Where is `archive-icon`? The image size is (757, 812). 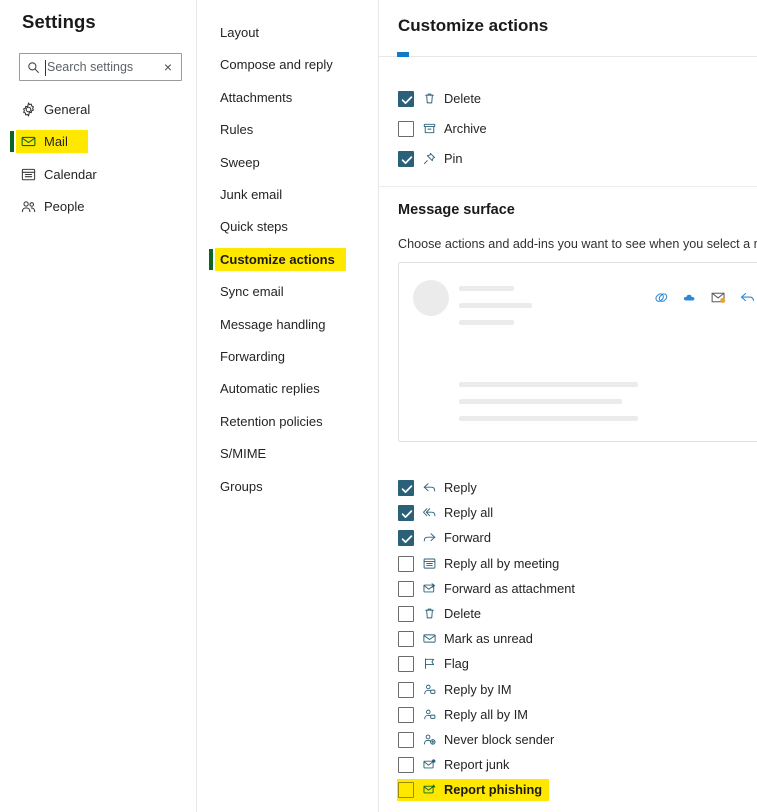 archive-icon is located at coordinates (429, 128).